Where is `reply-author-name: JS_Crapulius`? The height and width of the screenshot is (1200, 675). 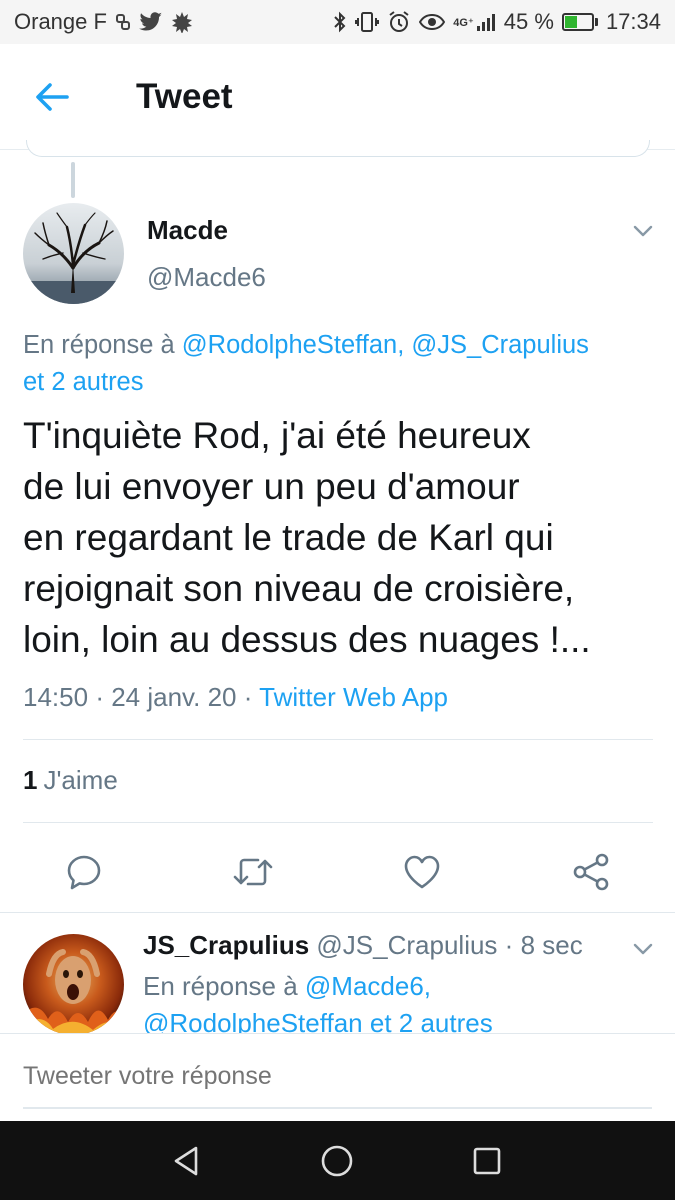 reply-author-name: JS_Crapulius is located at coordinates (226, 945).